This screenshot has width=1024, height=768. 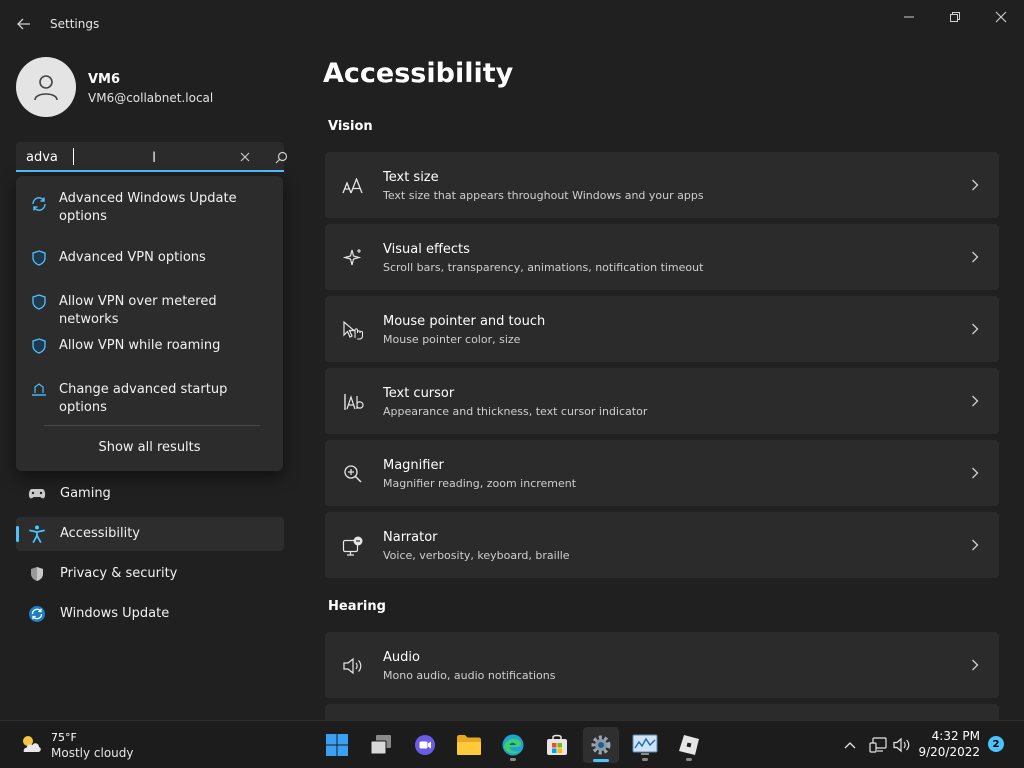 I want to click on partly-cloudy-icon, so click(x=31, y=744).